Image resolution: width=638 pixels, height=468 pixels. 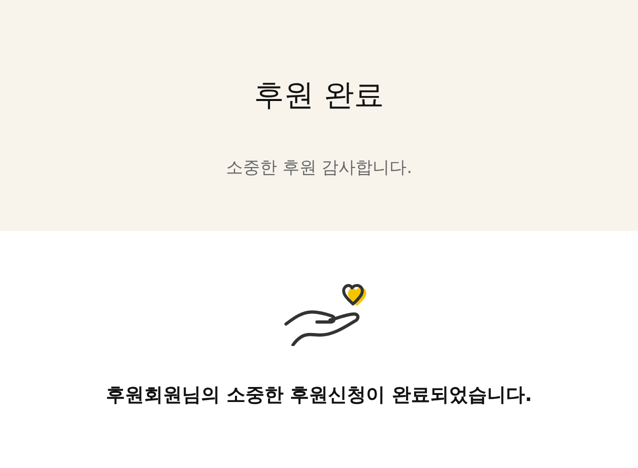 What do you see at coordinates (319, 96) in the screenshot?
I see `page-title: 후원 완료` at bounding box center [319, 96].